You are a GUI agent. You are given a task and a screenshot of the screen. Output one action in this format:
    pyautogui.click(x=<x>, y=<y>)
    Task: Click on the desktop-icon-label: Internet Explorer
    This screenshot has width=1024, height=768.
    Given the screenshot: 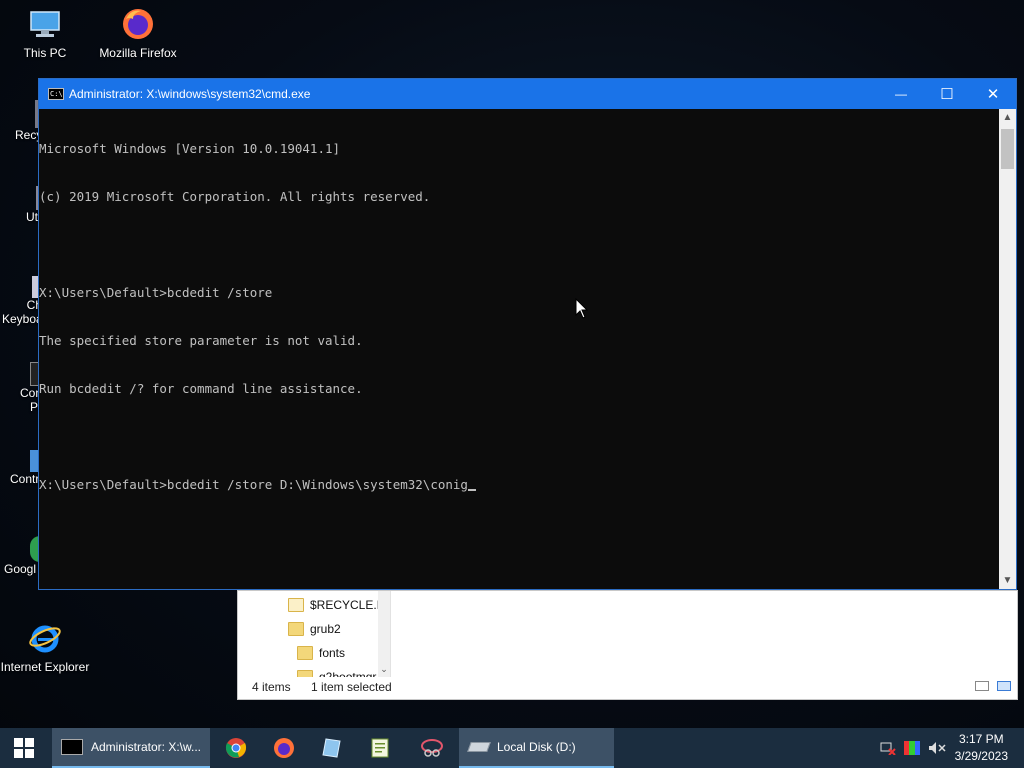 What is the action you would take?
    pyautogui.click(x=45, y=667)
    